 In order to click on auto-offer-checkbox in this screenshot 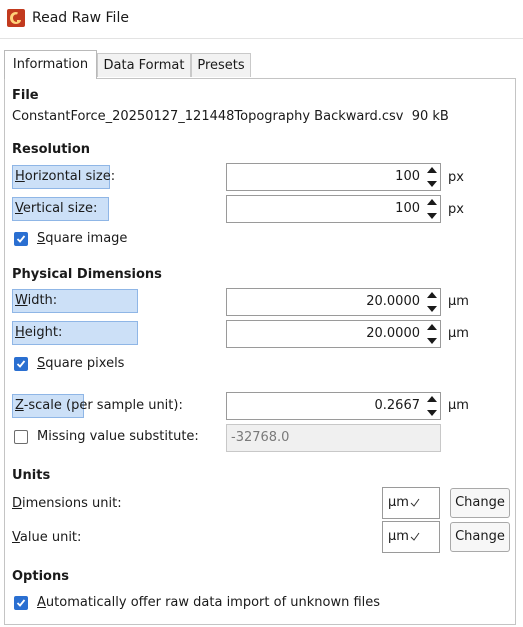, I will do `click(21, 603)`.